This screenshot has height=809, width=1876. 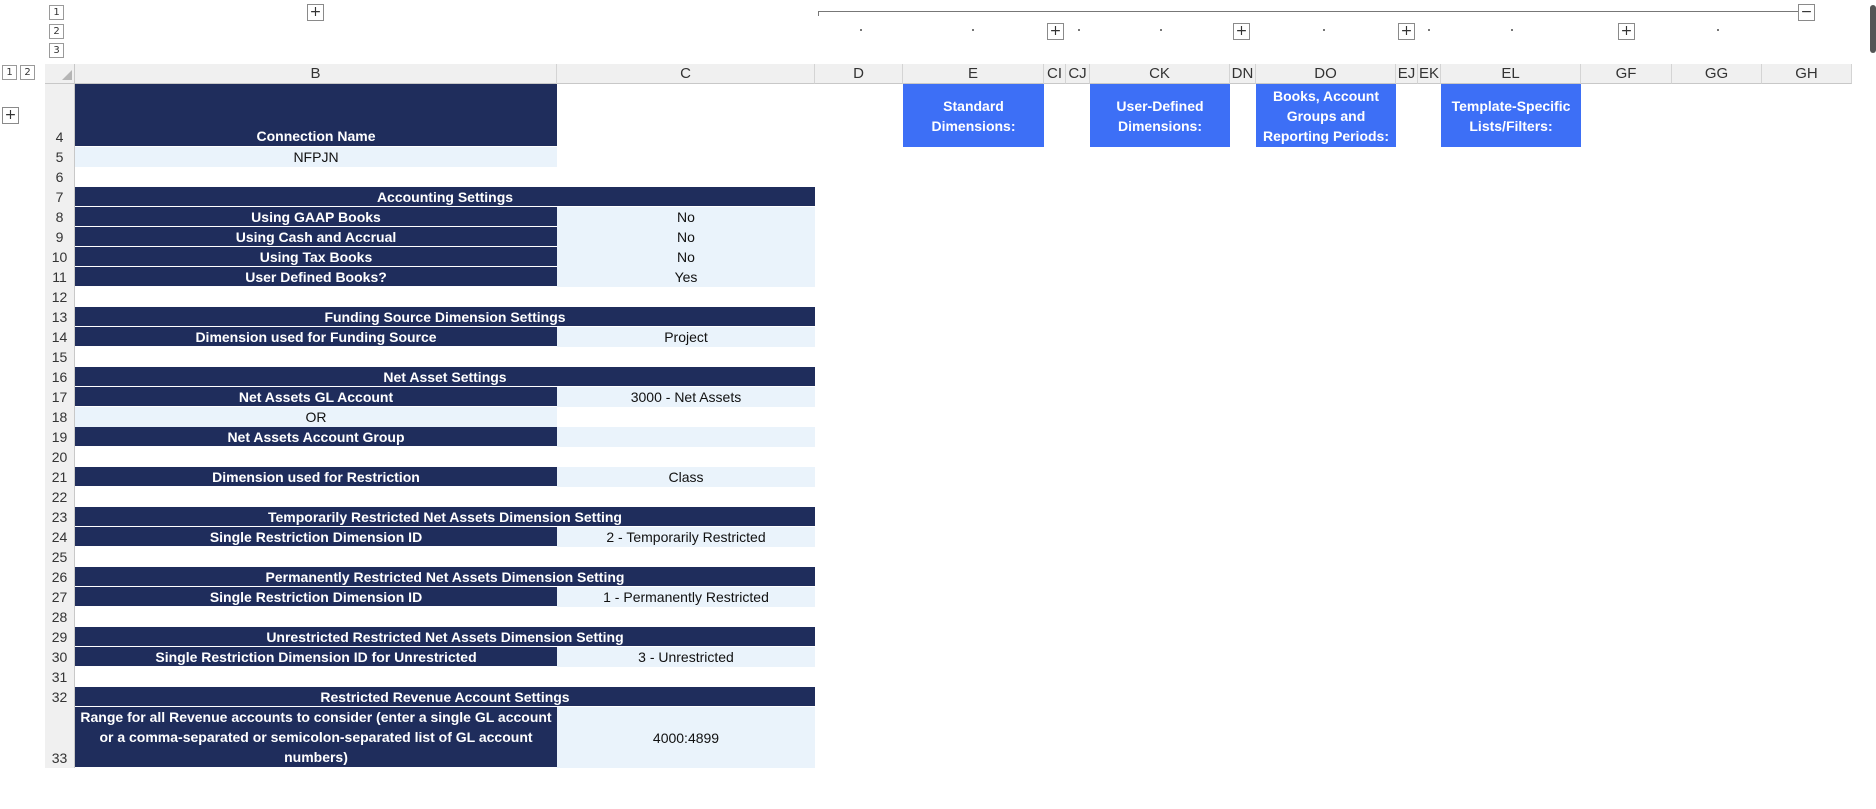 What do you see at coordinates (60, 577) in the screenshot?
I see `row-header-26: 26` at bounding box center [60, 577].